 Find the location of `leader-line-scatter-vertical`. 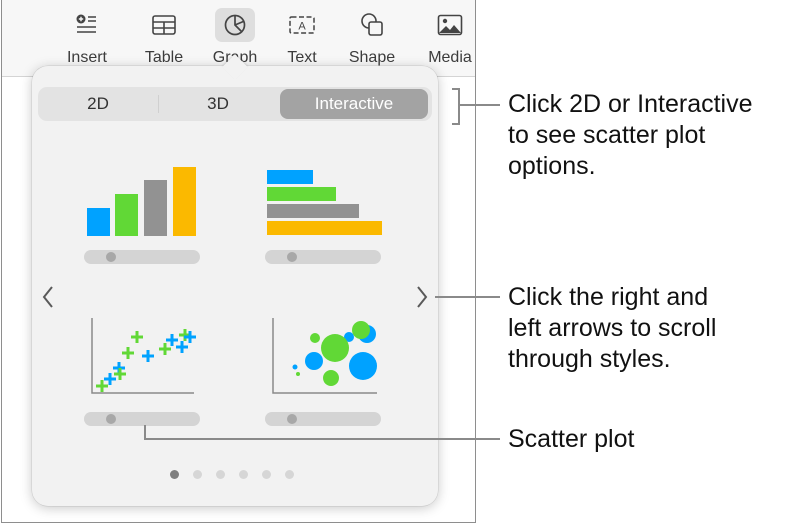

leader-line-scatter-vertical is located at coordinates (145, 432).